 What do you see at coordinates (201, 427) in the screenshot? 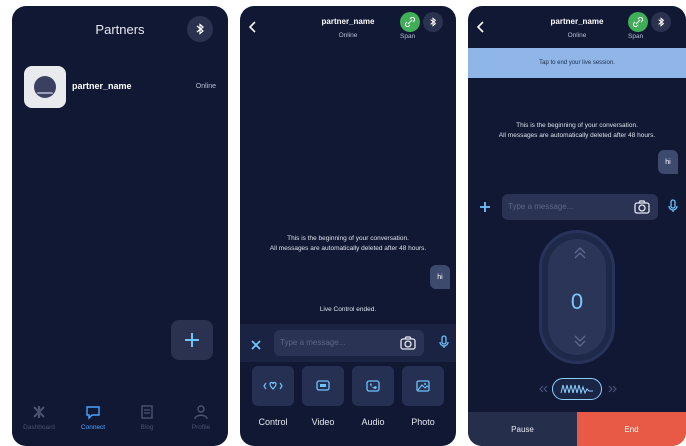
I see `nav-label: Profile` at bounding box center [201, 427].